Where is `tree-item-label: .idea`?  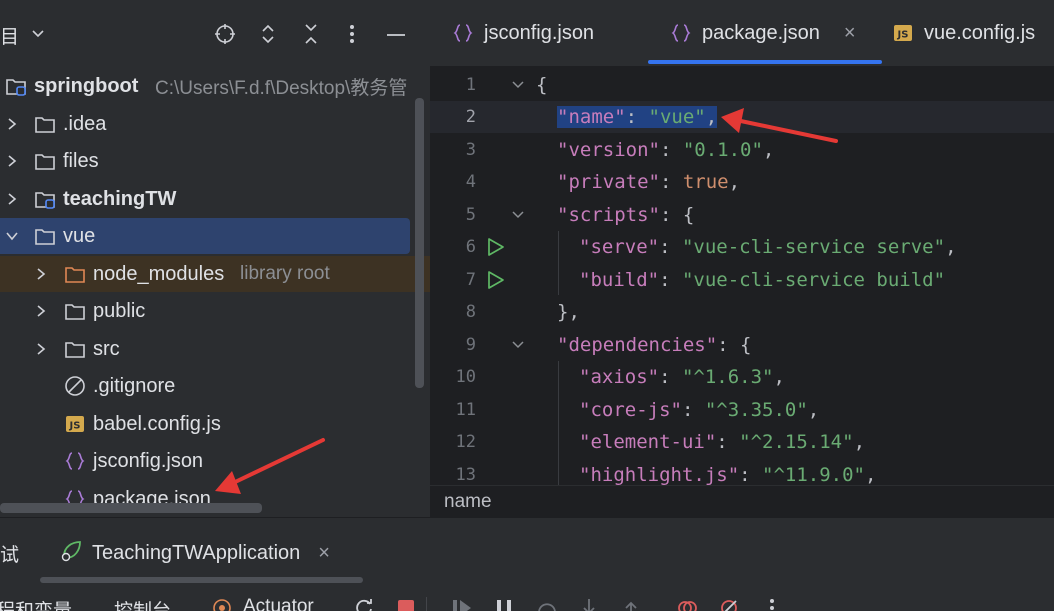
tree-item-label: .idea is located at coordinates (85, 123).